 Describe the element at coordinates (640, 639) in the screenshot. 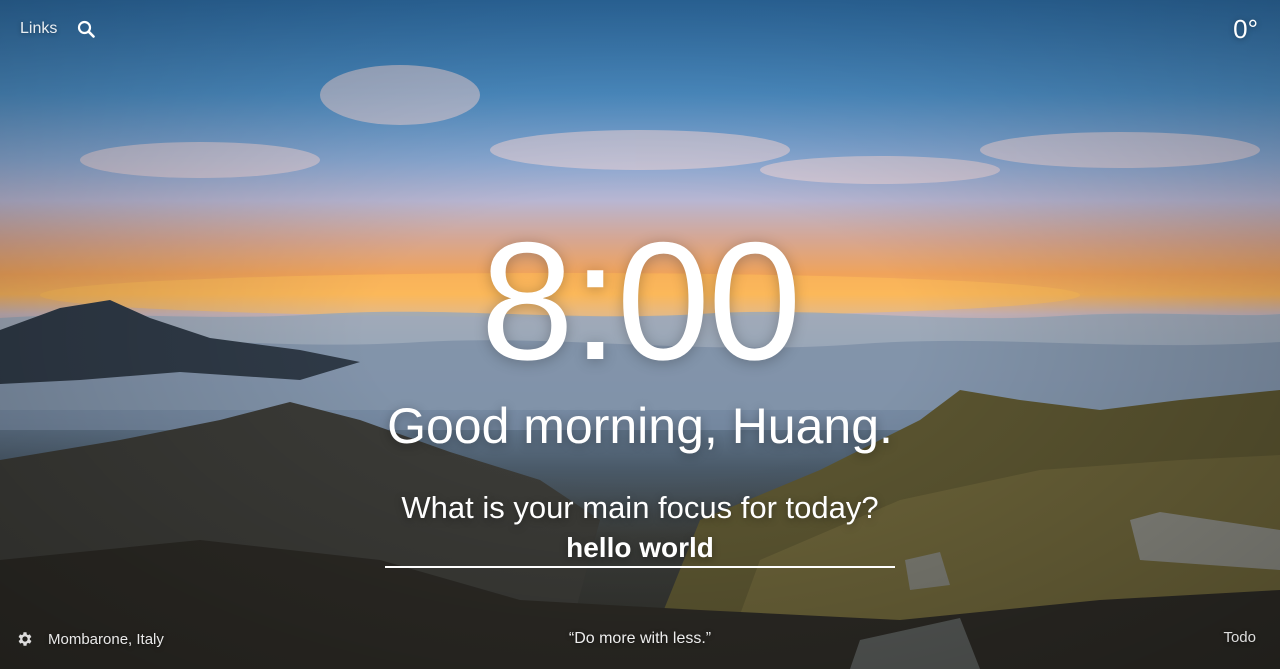

I see `daily-quote: “Do more with less.”` at that location.